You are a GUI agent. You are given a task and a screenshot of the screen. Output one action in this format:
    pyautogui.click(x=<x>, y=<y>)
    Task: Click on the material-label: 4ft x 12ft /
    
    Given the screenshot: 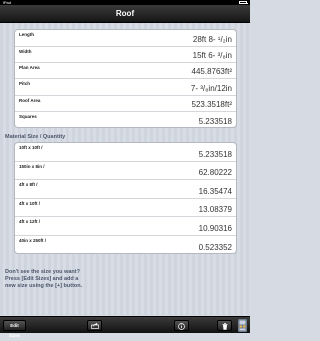 What is the action you would take?
    pyautogui.click(x=30, y=221)
    